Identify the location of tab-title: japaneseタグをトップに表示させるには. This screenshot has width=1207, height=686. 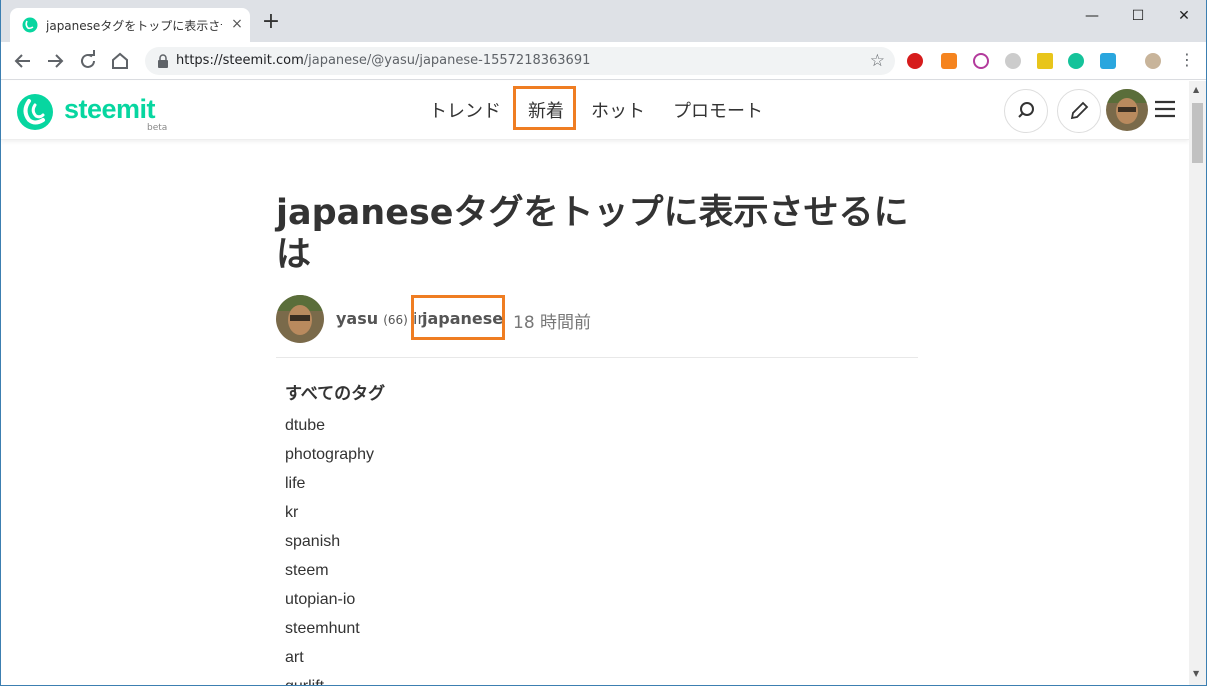
(134, 26).